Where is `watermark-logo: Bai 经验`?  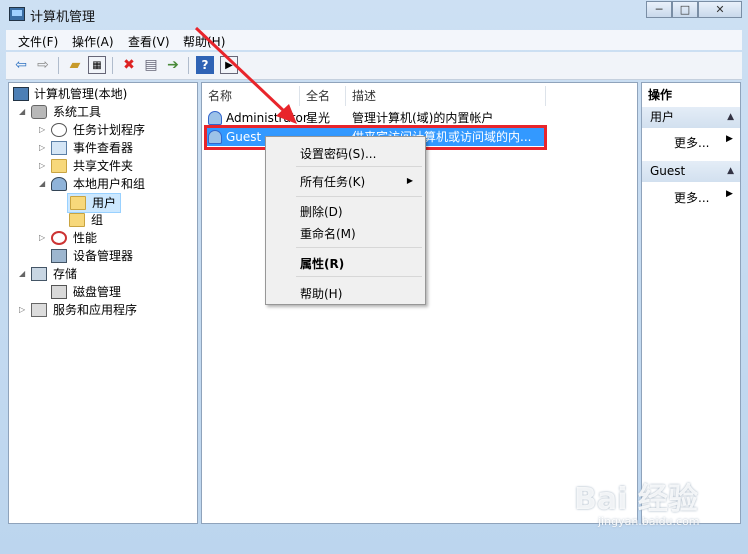 watermark-logo: Bai 经验 is located at coordinates (636, 499).